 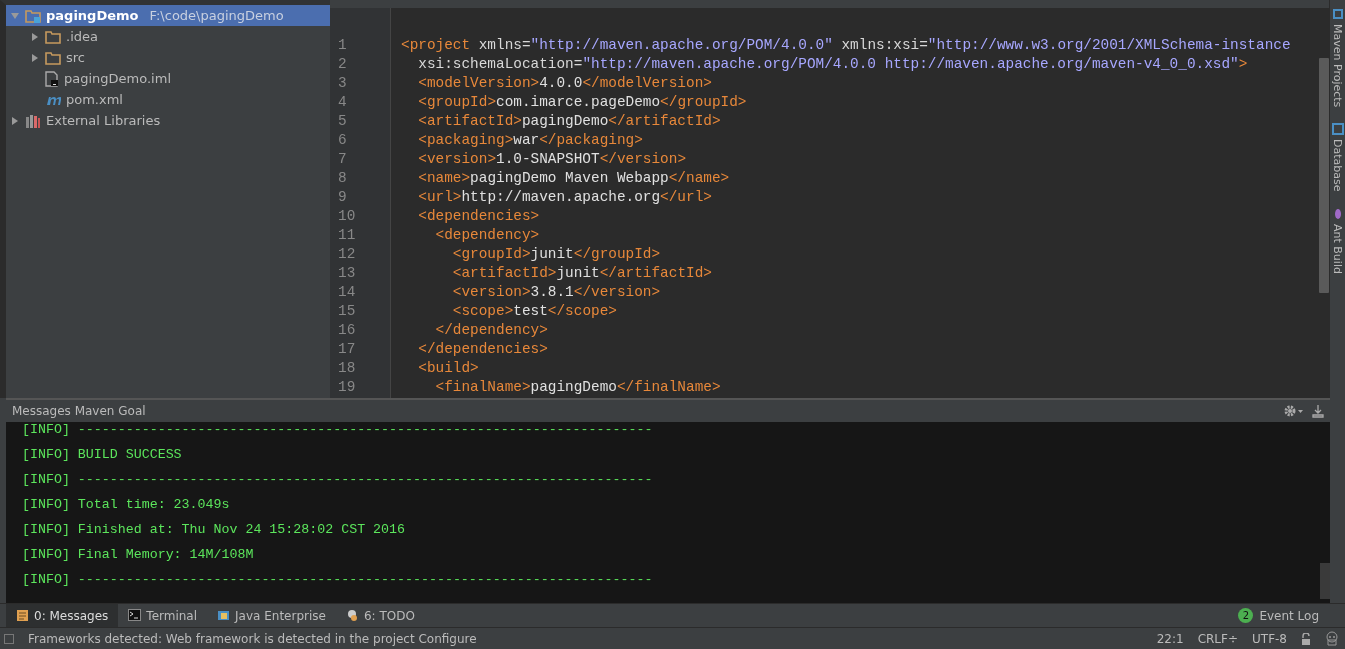 I want to click on module-path: F:\code\pagingDemo, so click(x=216, y=15).